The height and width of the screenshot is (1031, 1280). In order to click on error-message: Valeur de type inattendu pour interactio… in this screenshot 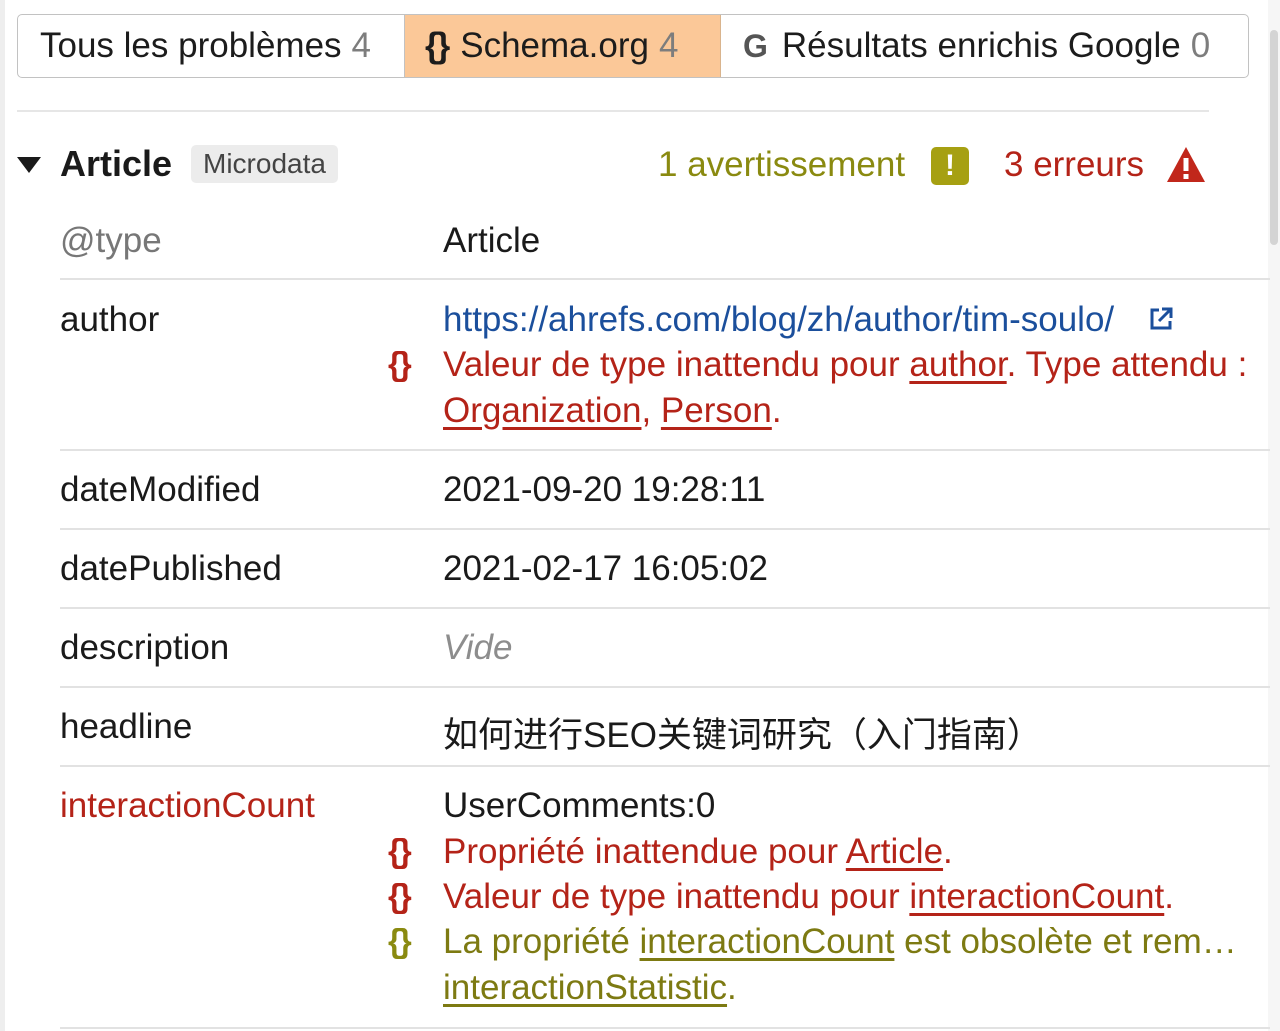, I will do `click(808, 896)`.